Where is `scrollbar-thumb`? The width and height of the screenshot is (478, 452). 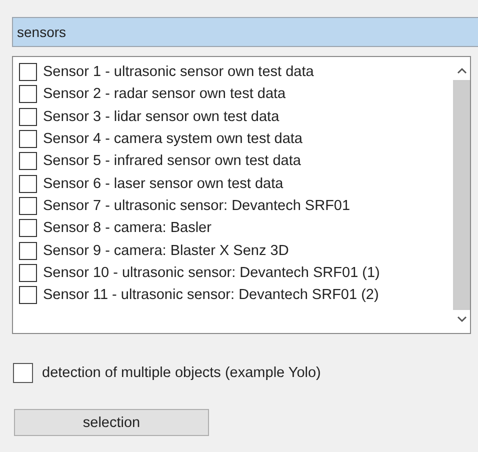 scrollbar-thumb is located at coordinates (461, 195).